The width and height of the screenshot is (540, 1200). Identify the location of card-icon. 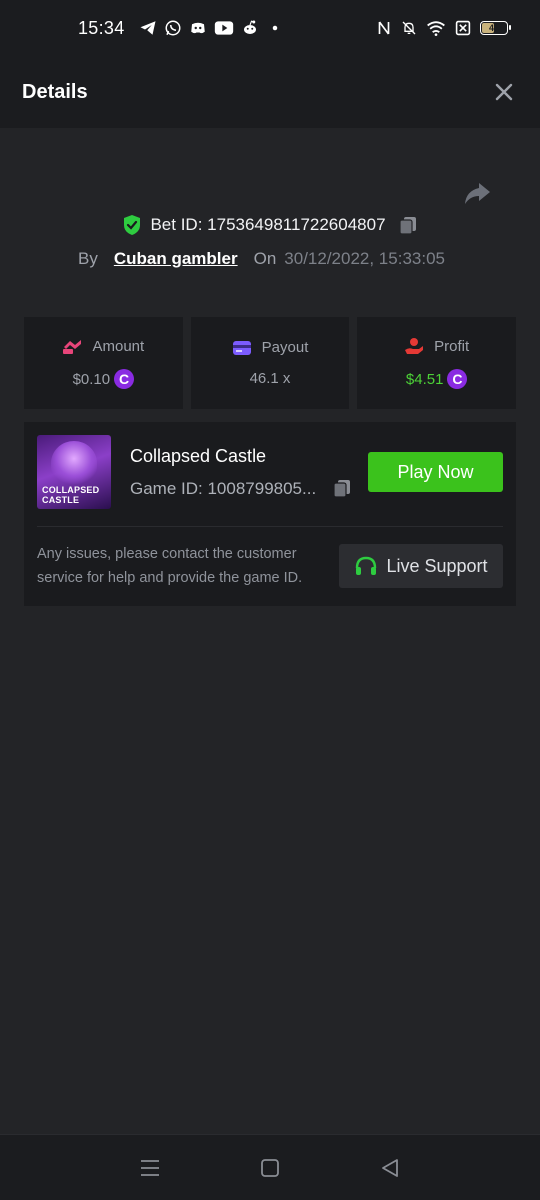
(241, 347).